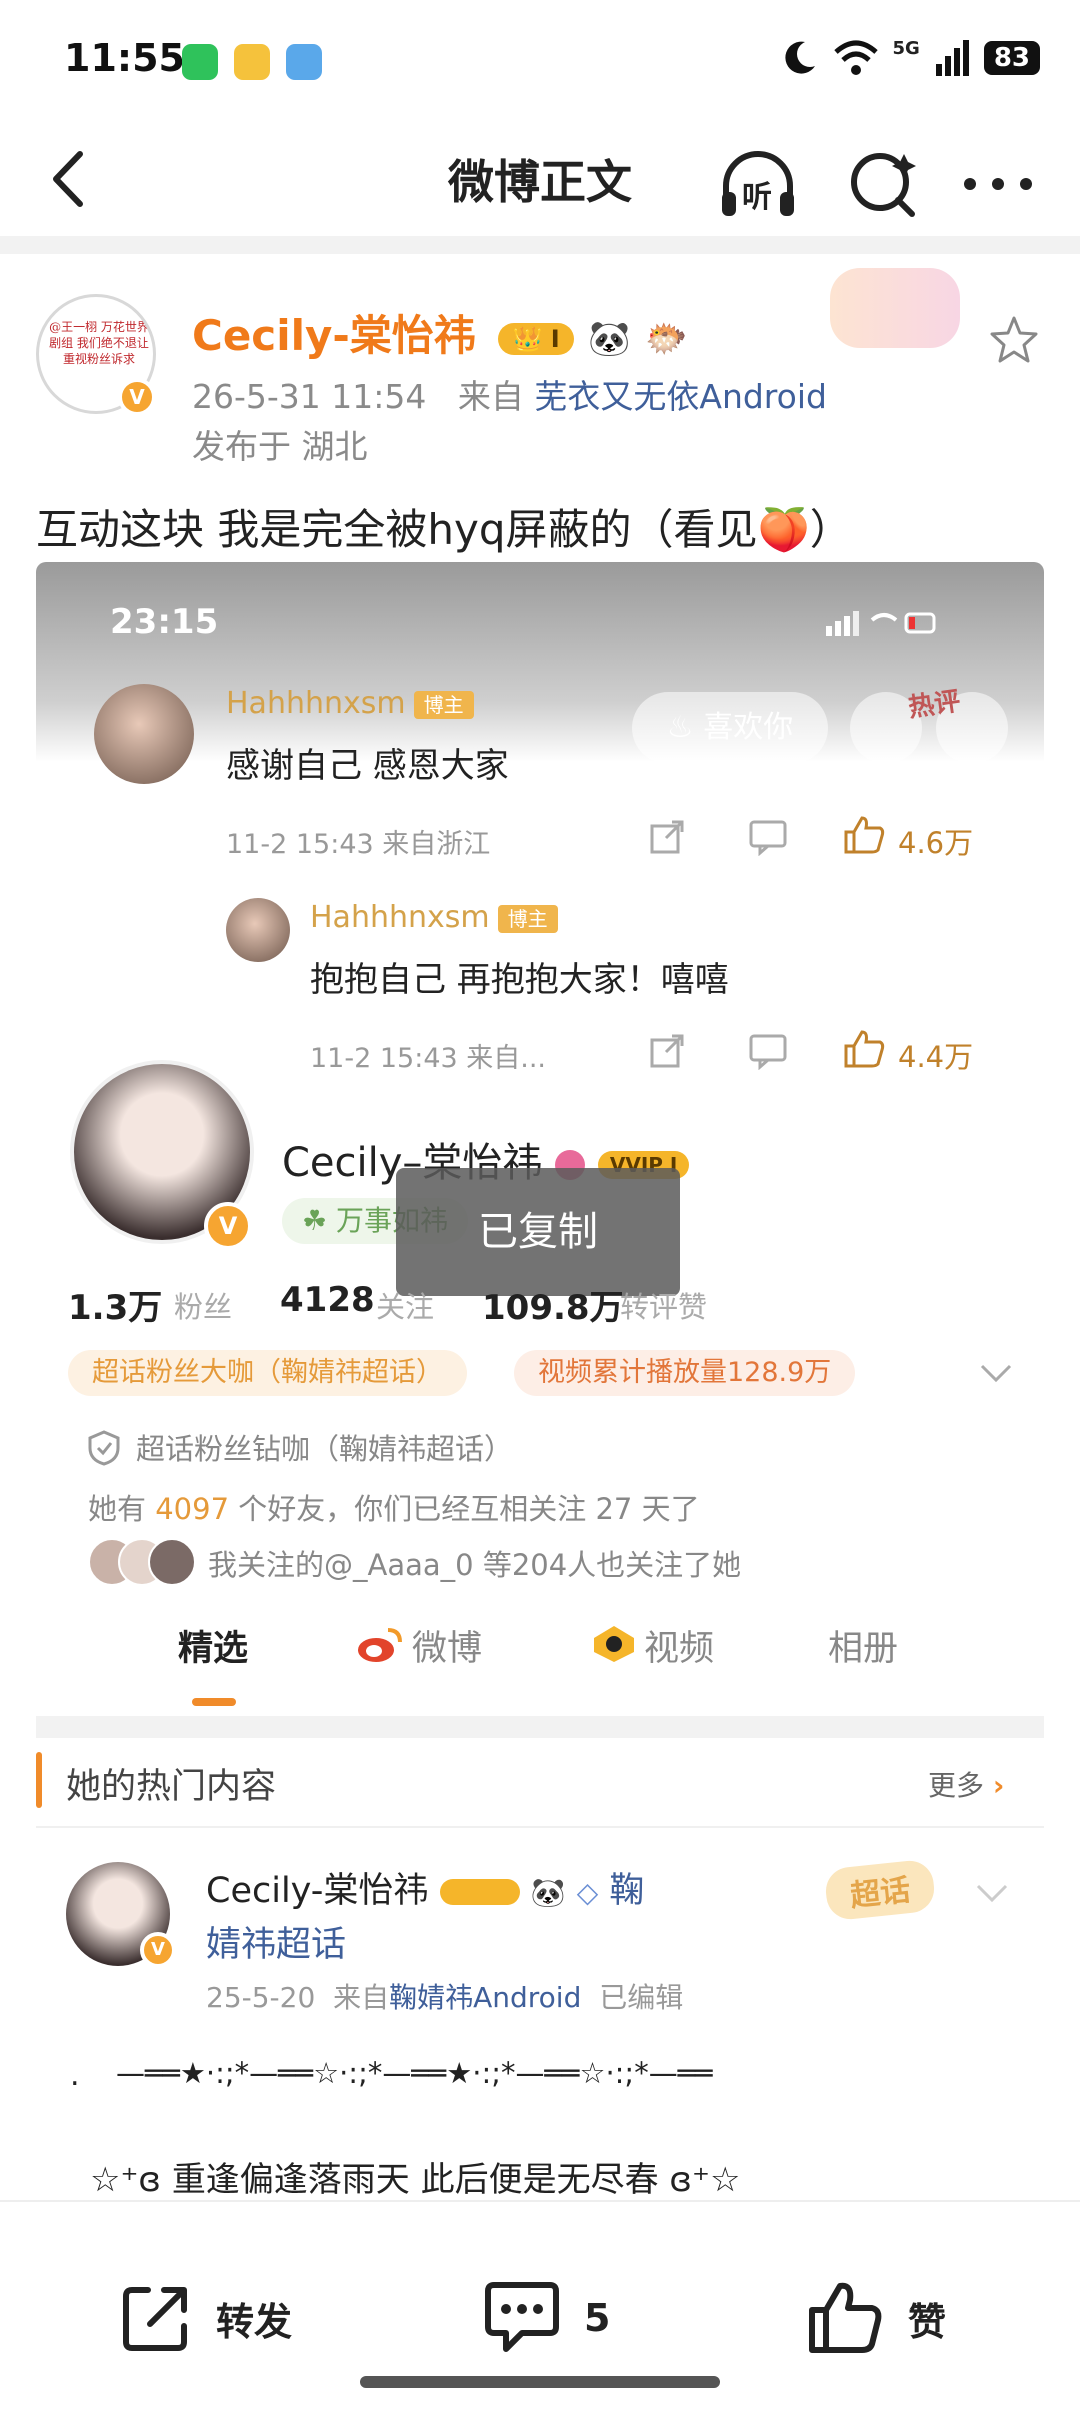 The height and width of the screenshot is (2412, 1080). Describe the element at coordinates (768, 838) in the screenshot. I see `comment-icon` at that location.